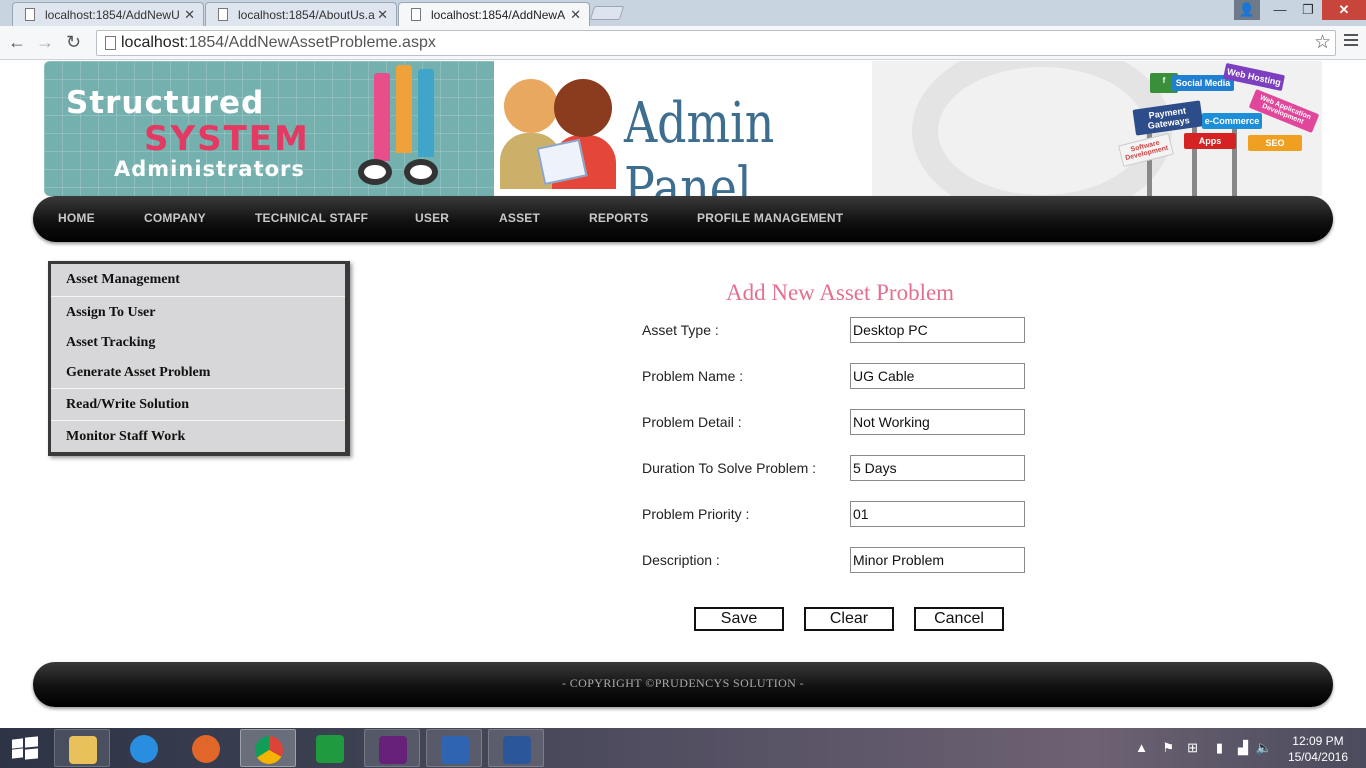 The height and width of the screenshot is (768, 1366). What do you see at coordinates (123, 280) in the screenshot?
I see `sidemenu-item-asset-management: Asset Management` at bounding box center [123, 280].